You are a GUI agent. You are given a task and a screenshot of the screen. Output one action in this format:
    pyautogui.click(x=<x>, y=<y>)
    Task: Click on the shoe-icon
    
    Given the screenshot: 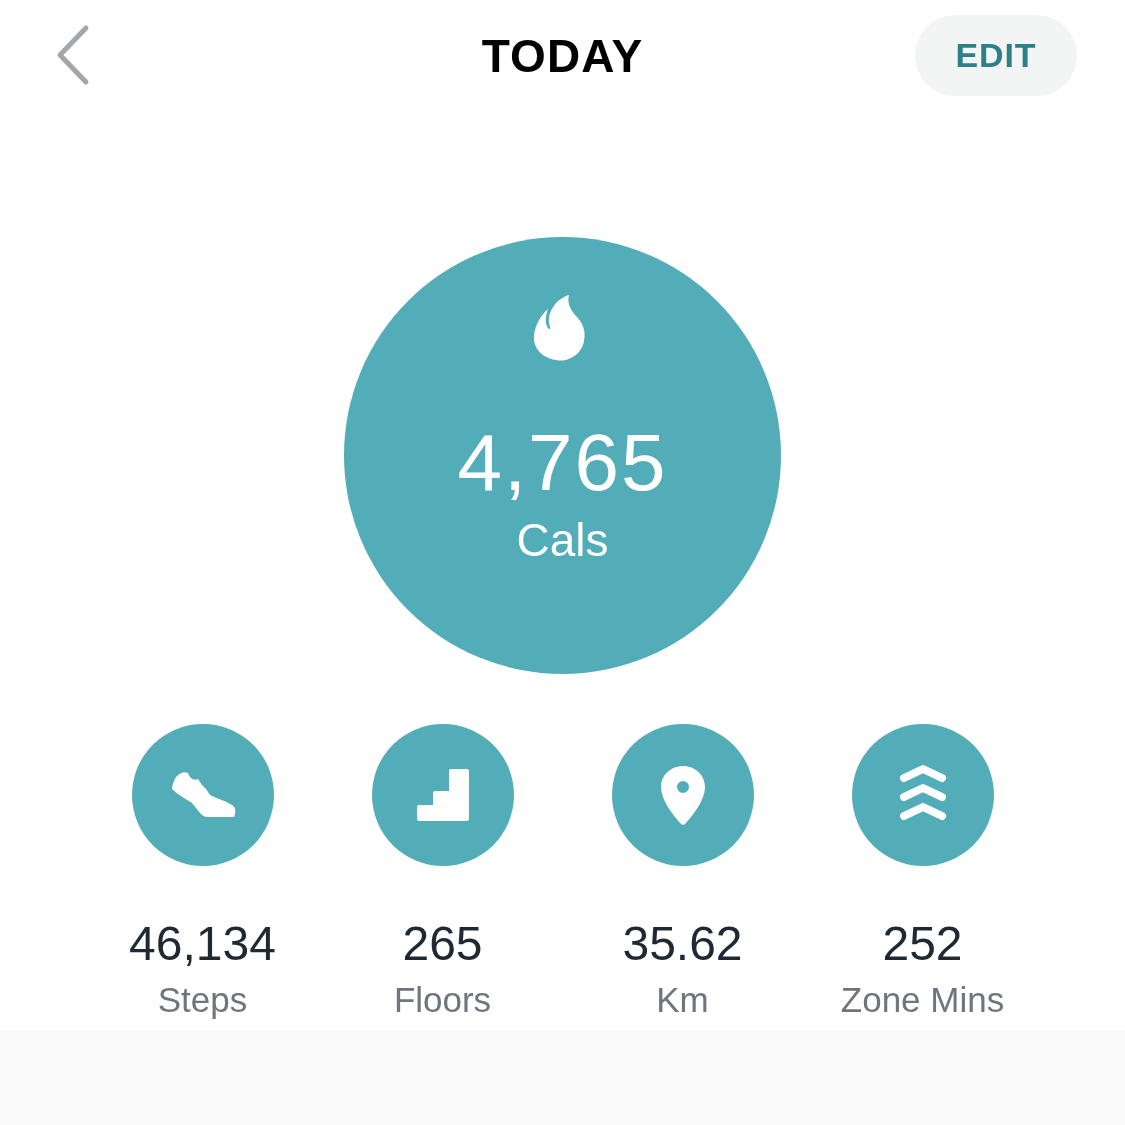 What is the action you would take?
    pyautogui.click(x=202, y=795)
    